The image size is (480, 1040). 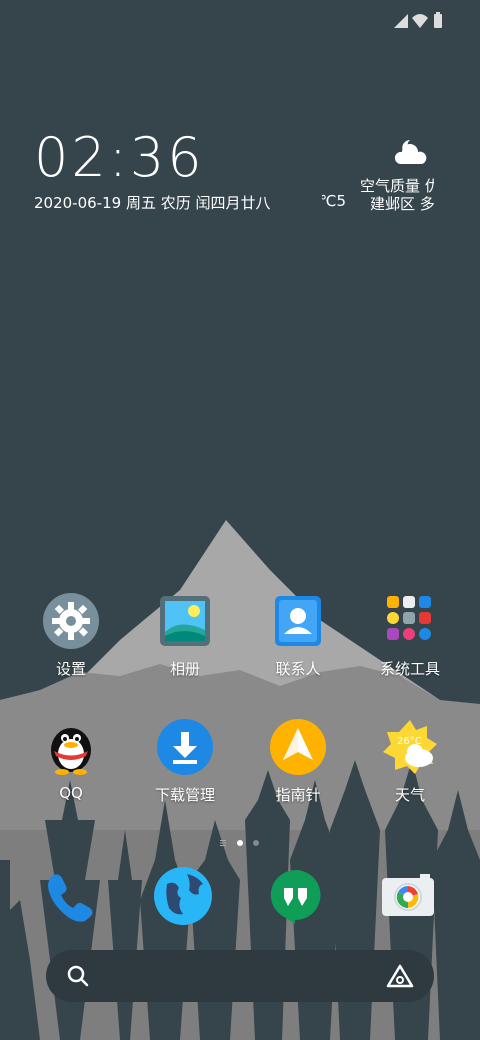 I want to click on wifi-icon, so click(x=420, y=21).